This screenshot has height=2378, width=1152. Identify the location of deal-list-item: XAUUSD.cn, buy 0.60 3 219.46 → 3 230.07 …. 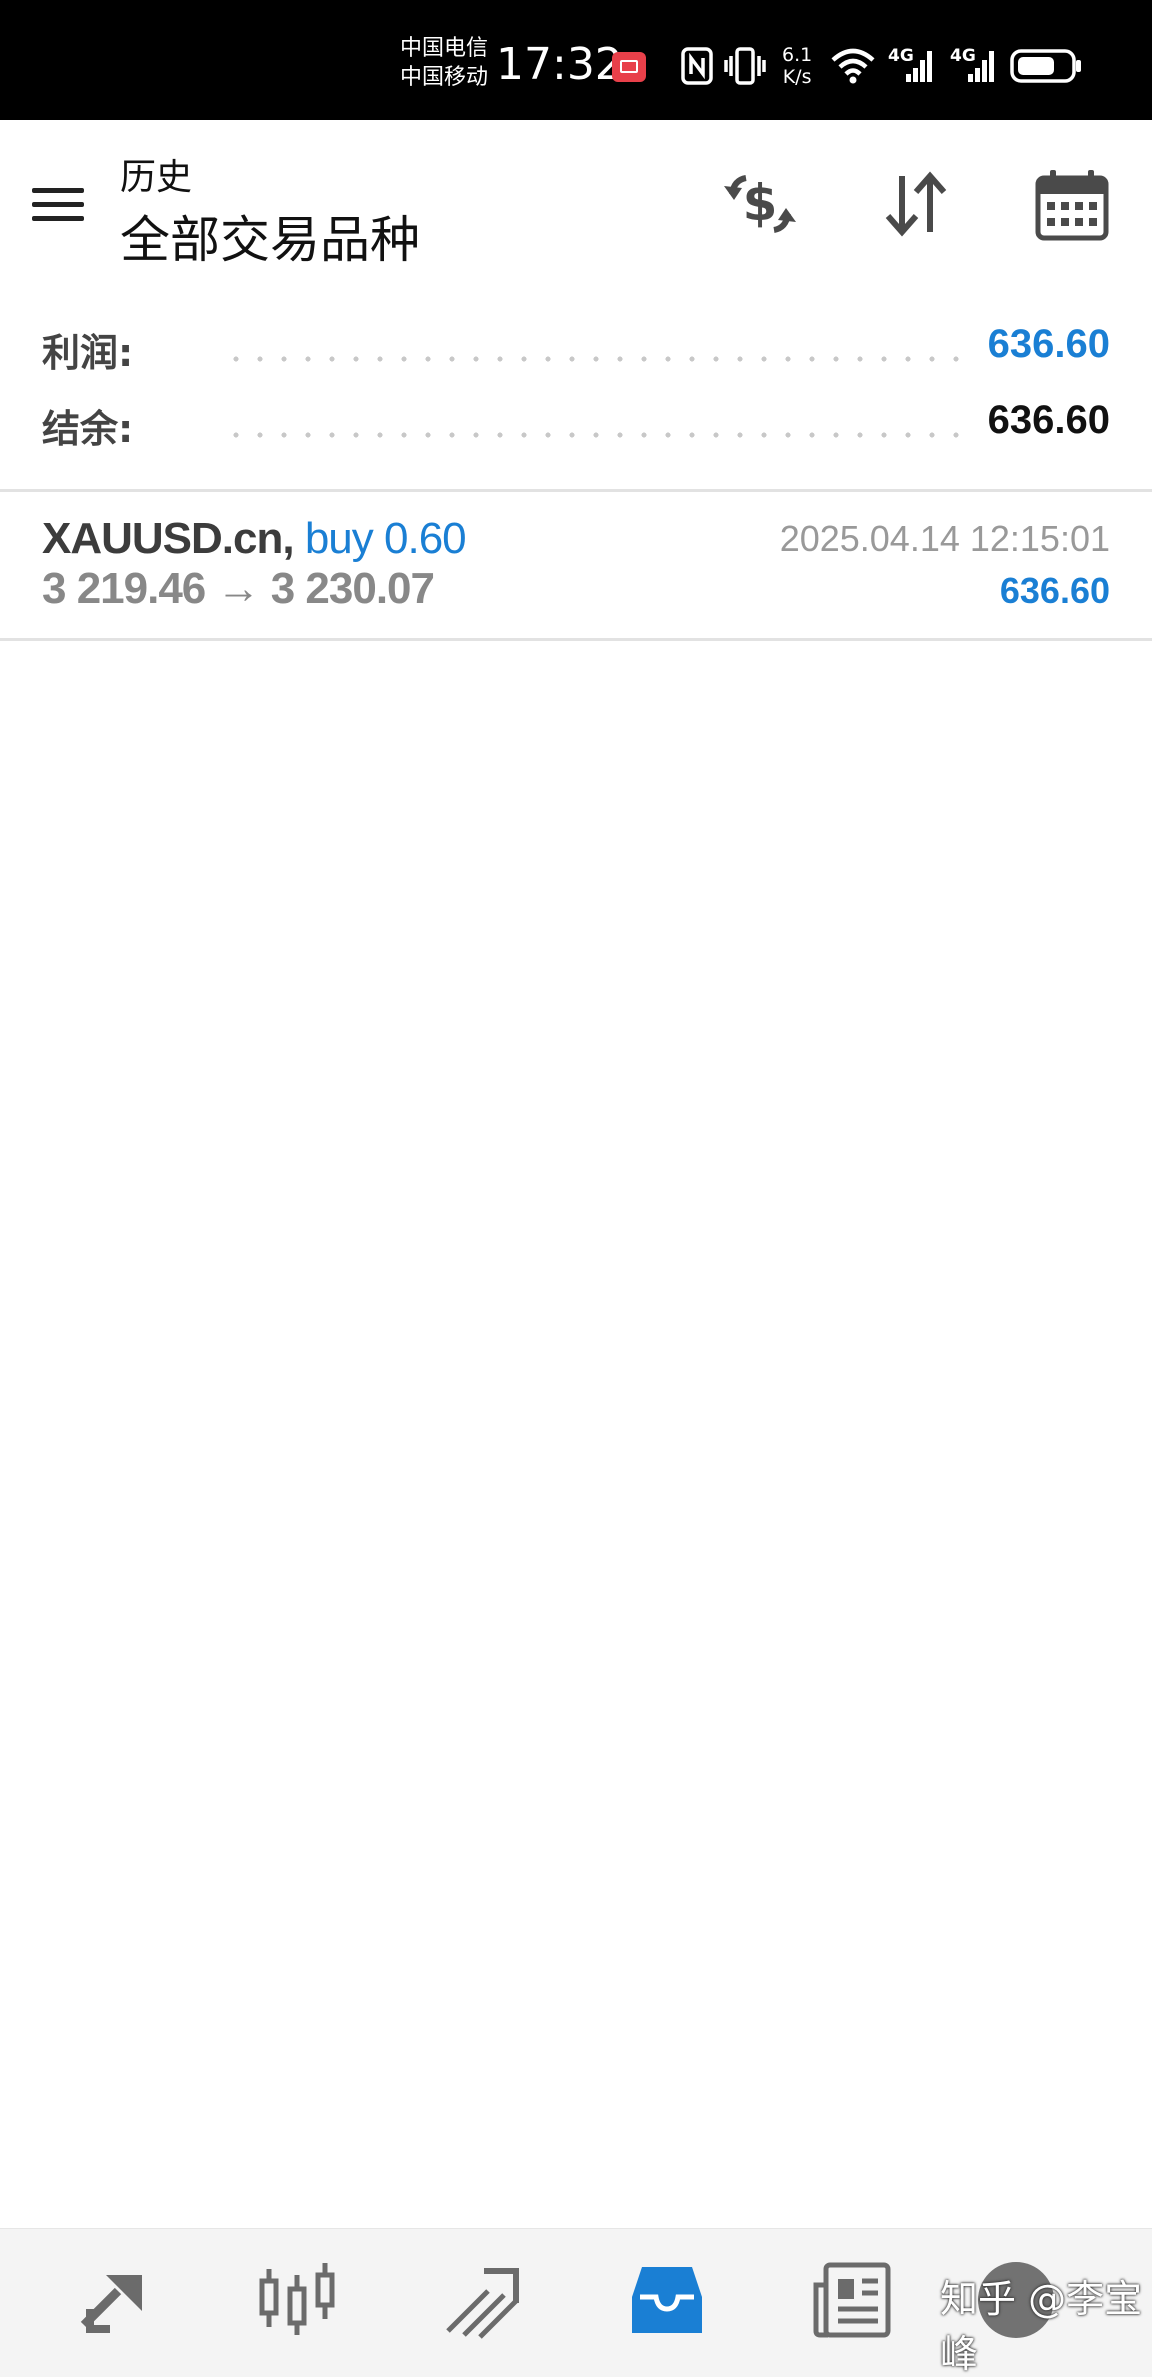
(576, 566).